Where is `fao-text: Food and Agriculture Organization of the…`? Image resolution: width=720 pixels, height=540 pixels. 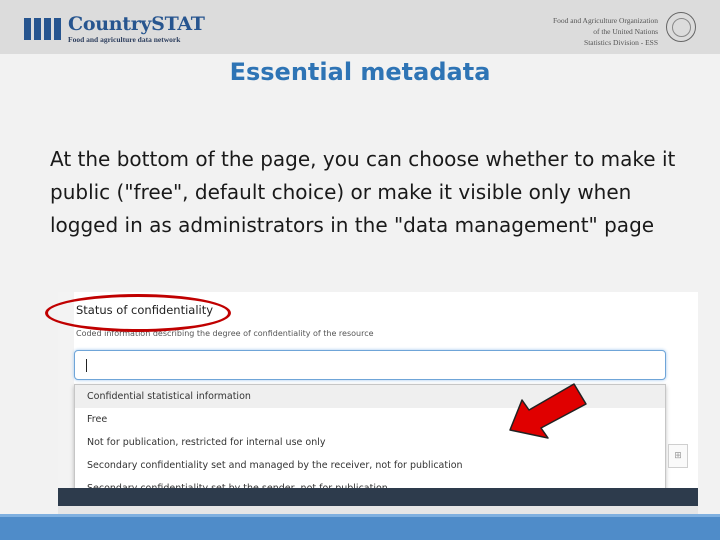 fao-text: Food and Agriculture Organization of the… is located at coordinates (605, 31).